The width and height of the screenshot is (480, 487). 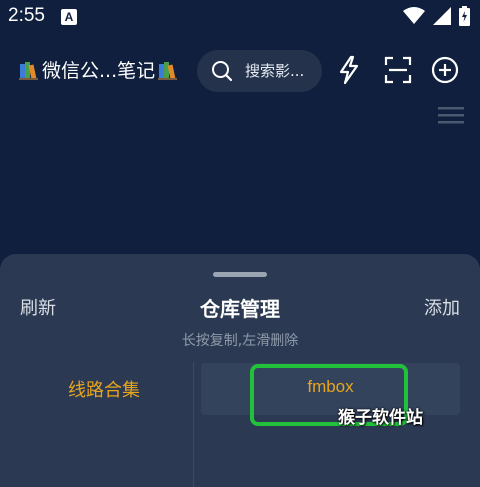 What do you see at coordinates (240, 17) in the screenshot?
I see `status-bar: 2:55 A` at bounding box center [240, 17].